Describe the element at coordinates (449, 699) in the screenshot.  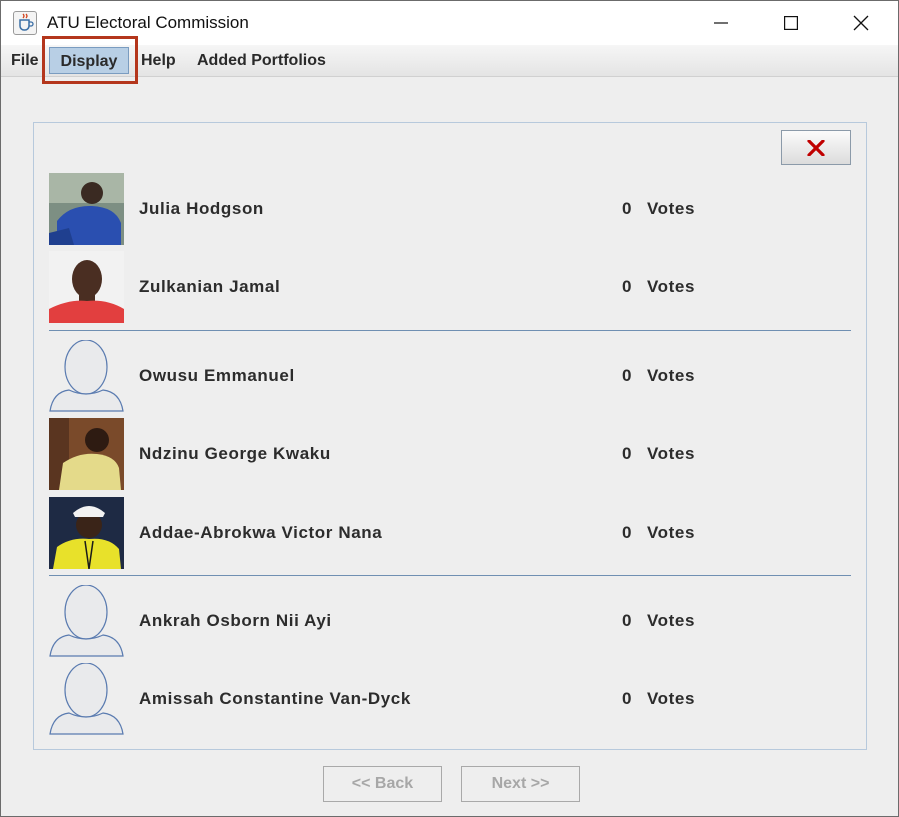
I see `candidate-row: Amissah Constantine Van-Dyck 0 Votes` at that location.